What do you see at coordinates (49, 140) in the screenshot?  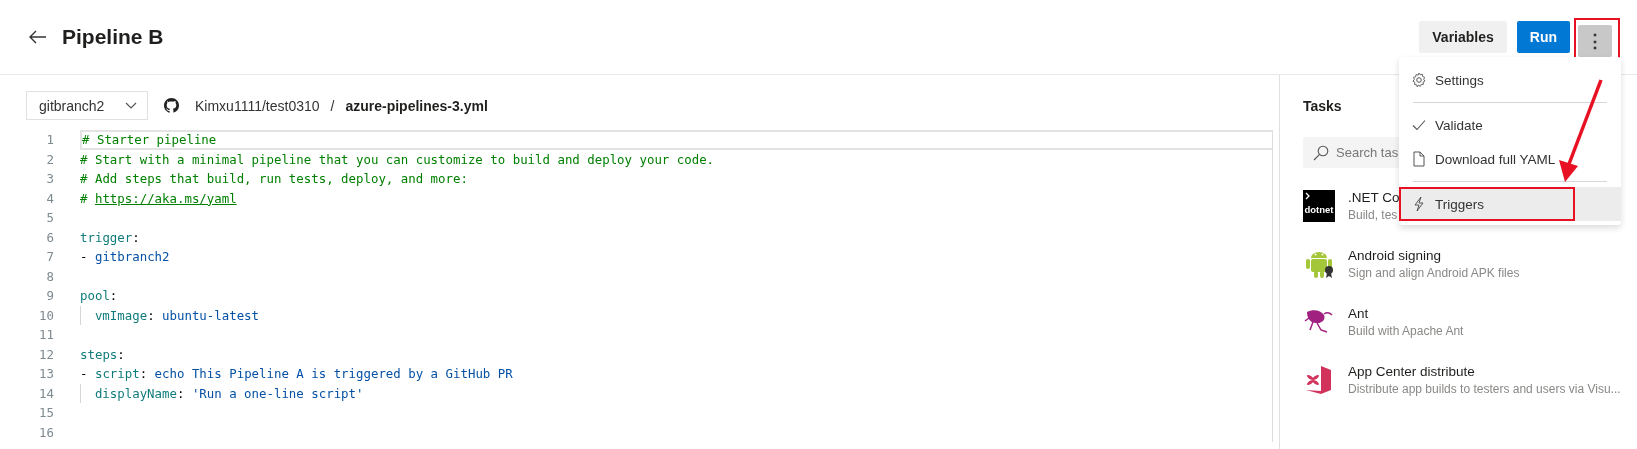 I see `line-number: 1` at bounding box center [49, 140].